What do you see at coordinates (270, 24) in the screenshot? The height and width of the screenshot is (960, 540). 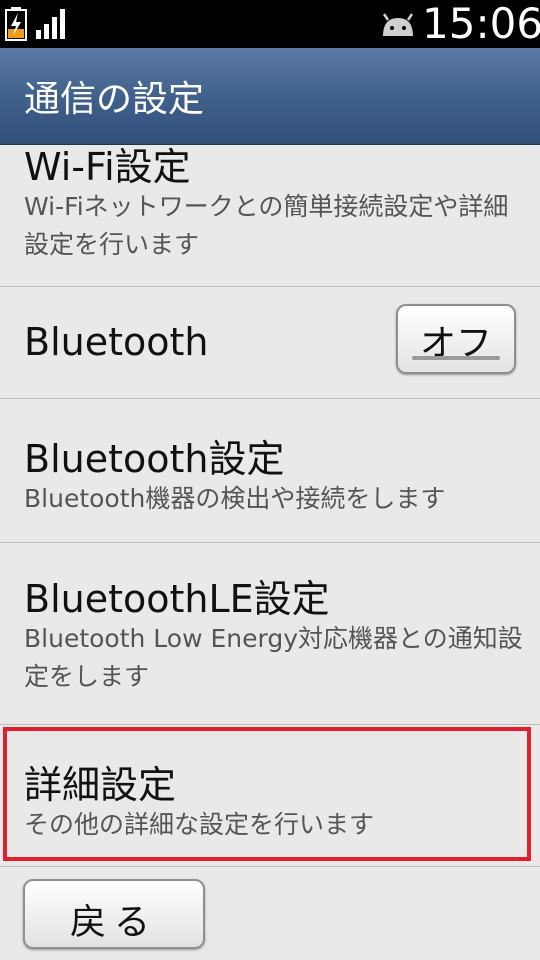 I see `status-bar: 15:06` at bounding box center [270, 24].